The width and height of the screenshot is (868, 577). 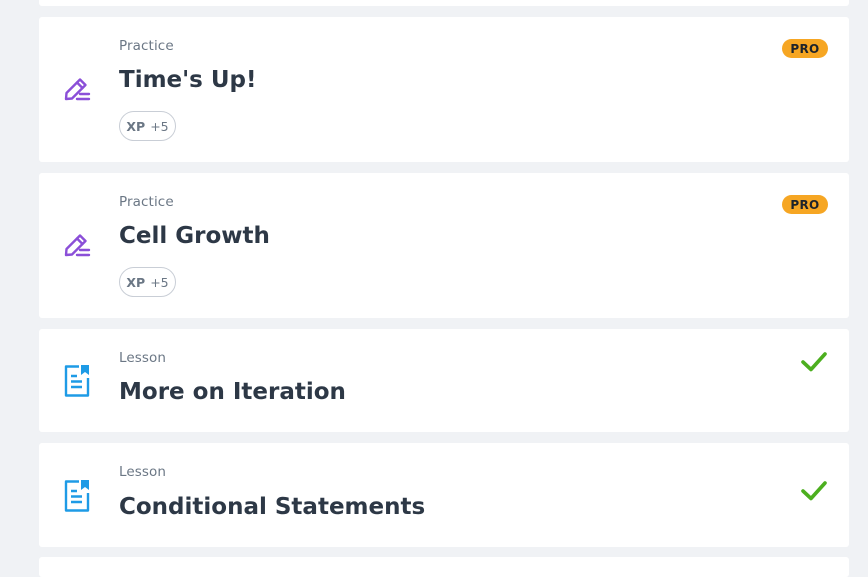 What do you see at coordinates (232, 392) in the screenshot?
I see `item-title: More on Iteration` at bounding box center [232, 392].